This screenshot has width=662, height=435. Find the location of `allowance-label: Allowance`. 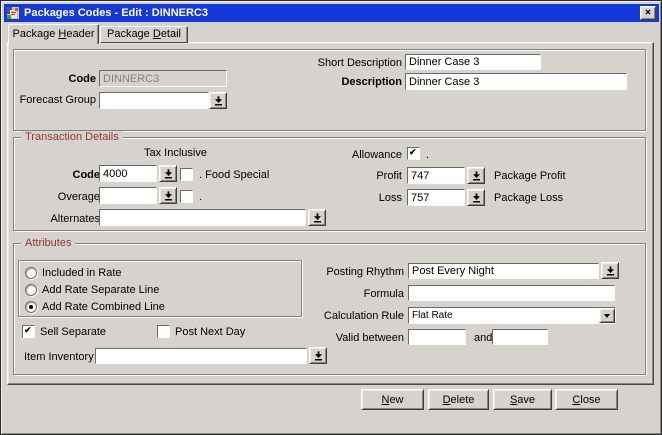

allowance-label: Allowance is located at coordinates (376, 155).